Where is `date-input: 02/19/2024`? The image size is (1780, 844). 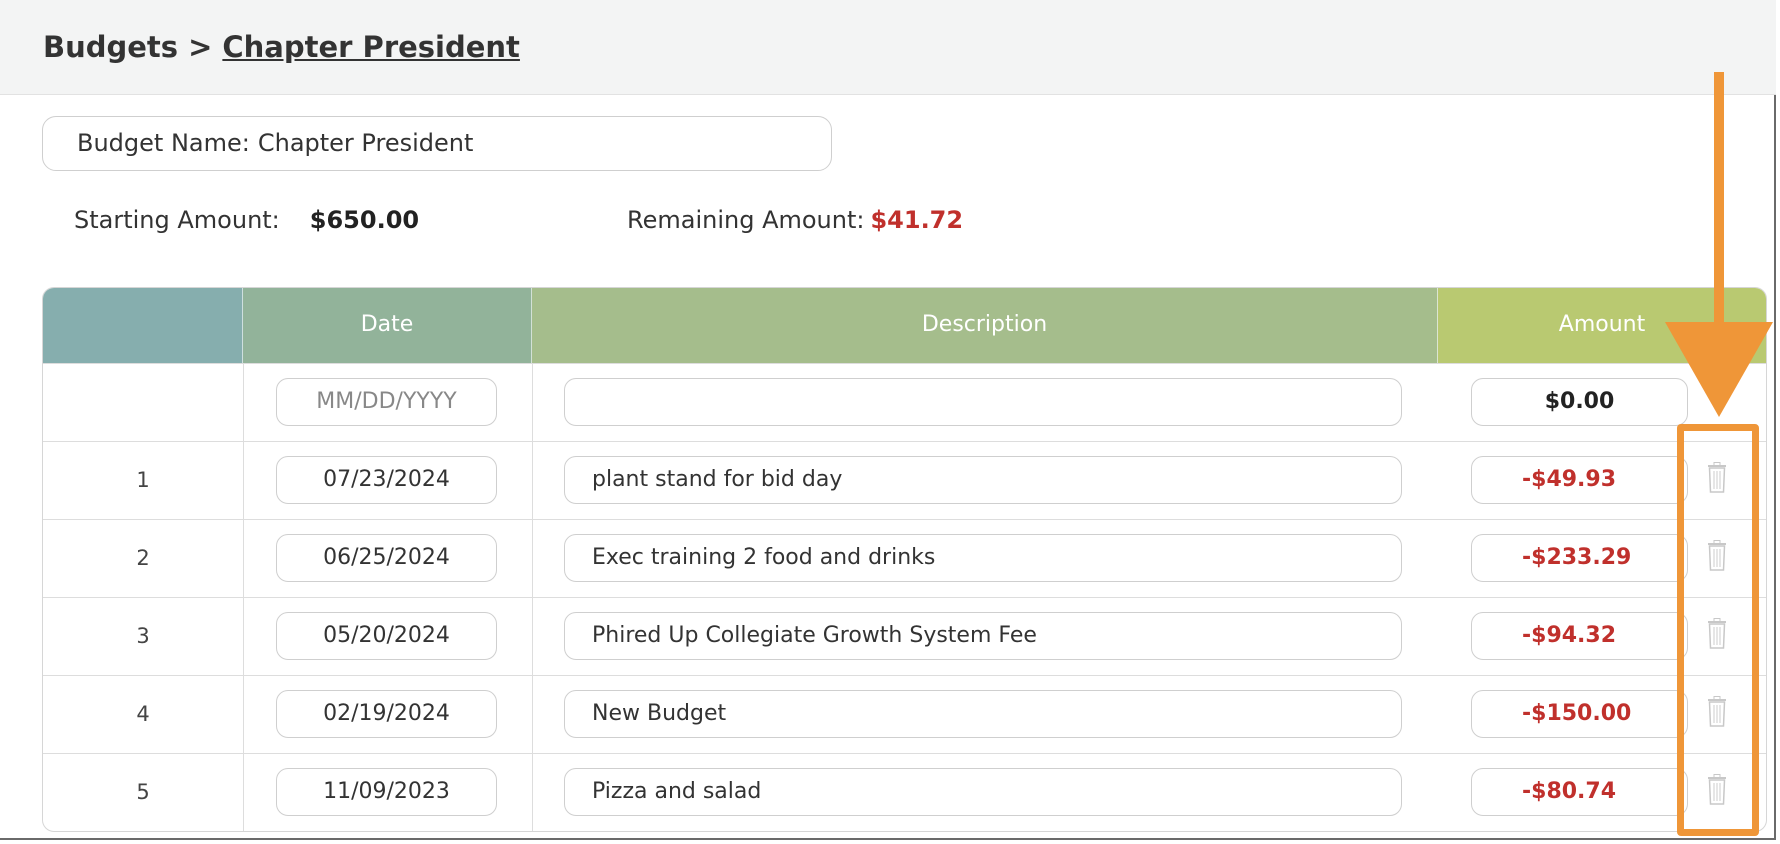
date-input: 02/19/2024 is located at coordinates (386, 714).